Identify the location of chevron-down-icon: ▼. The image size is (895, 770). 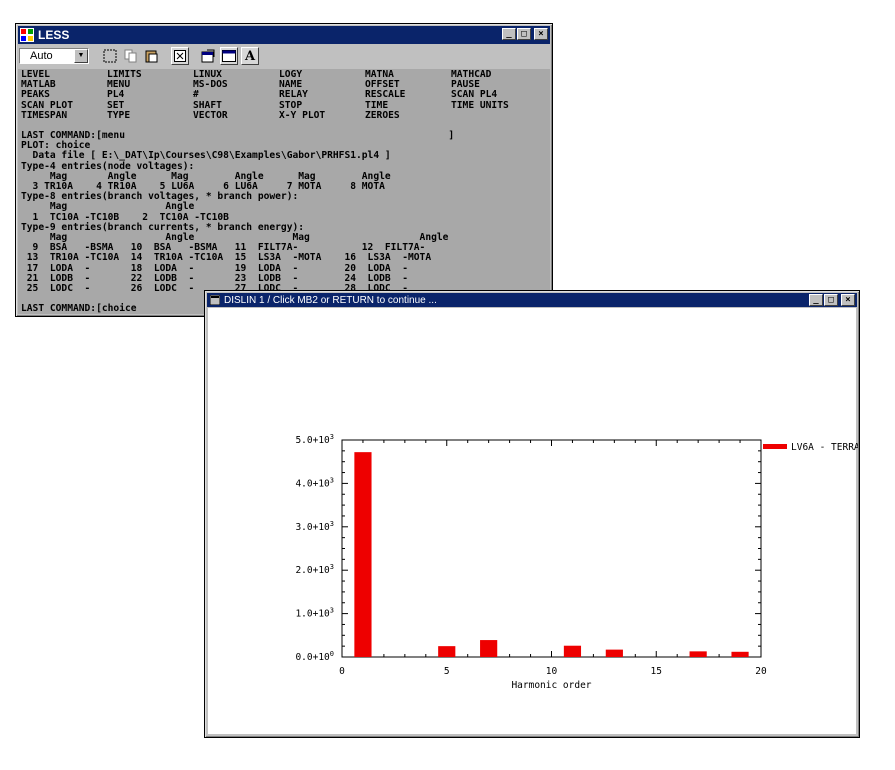
(81, 56).